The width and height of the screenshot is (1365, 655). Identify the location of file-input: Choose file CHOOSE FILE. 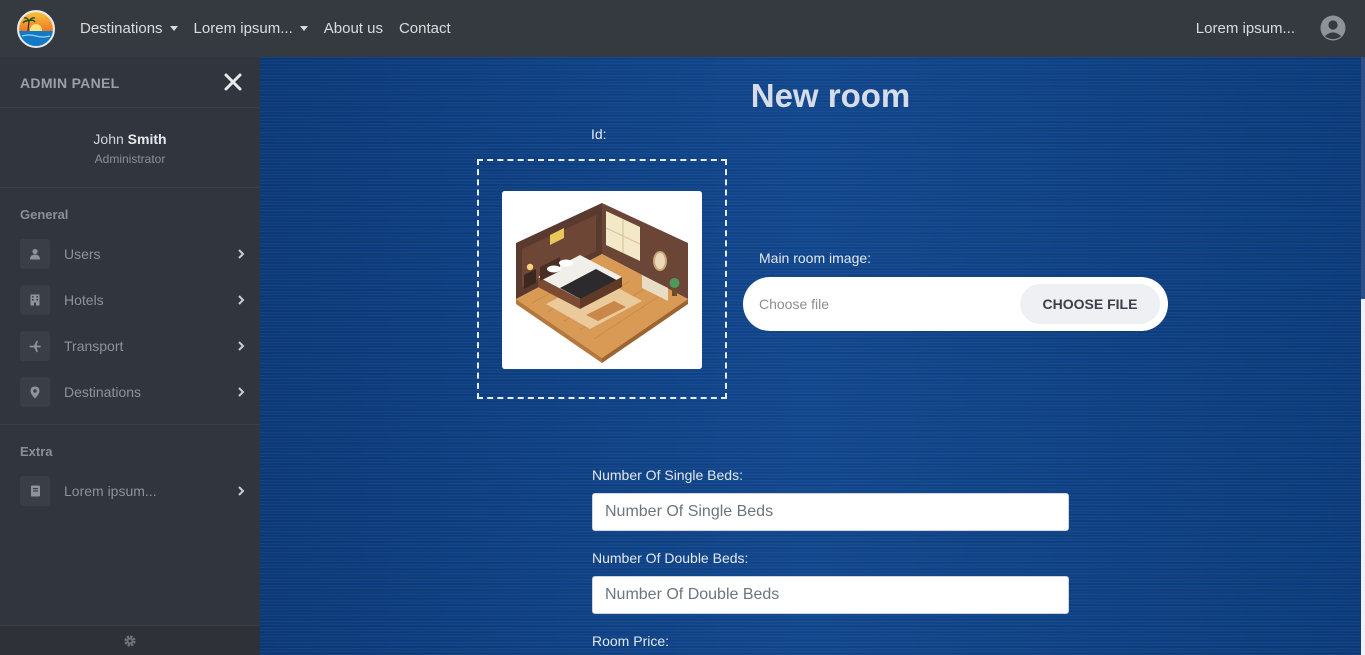
(955, 304).